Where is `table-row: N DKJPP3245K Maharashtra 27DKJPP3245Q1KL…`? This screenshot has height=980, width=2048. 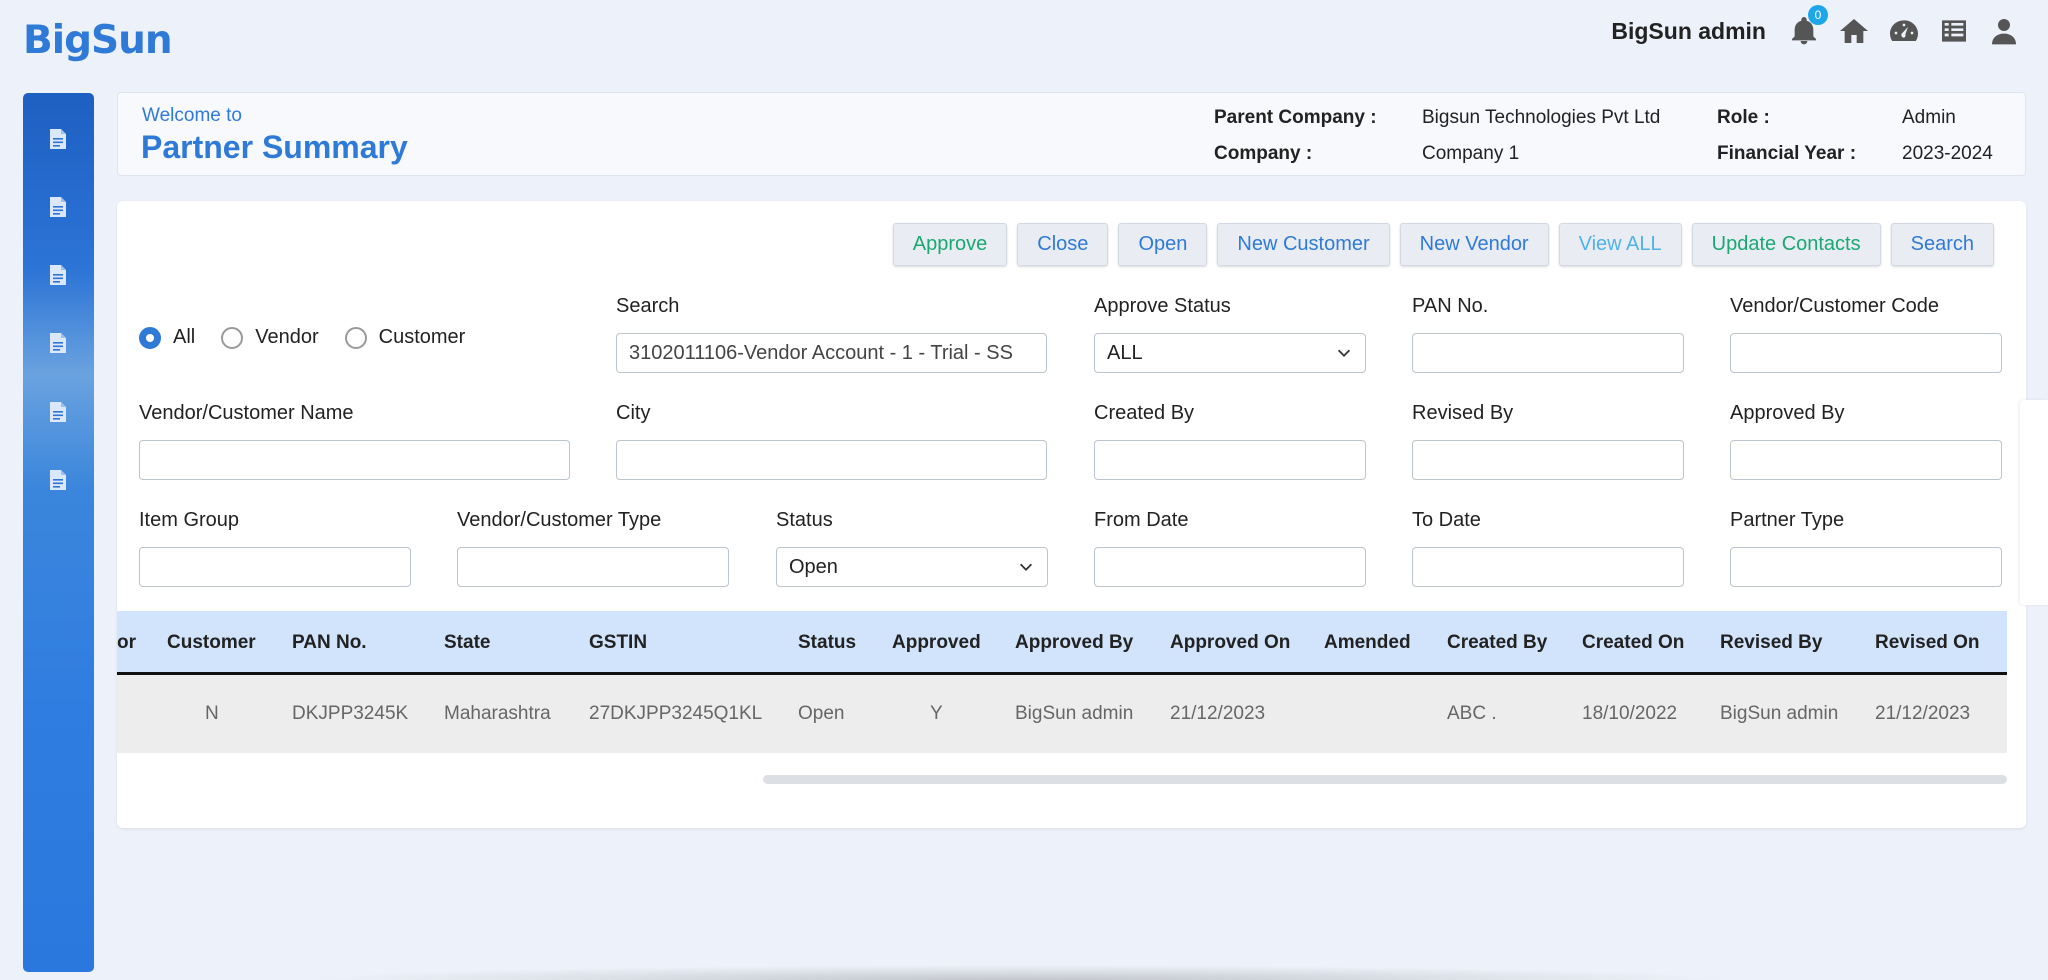 table-row: N DKJPP3245K Maharashtra 27DKJPP3245Q1KL… is located at coordinates (1062, 714).